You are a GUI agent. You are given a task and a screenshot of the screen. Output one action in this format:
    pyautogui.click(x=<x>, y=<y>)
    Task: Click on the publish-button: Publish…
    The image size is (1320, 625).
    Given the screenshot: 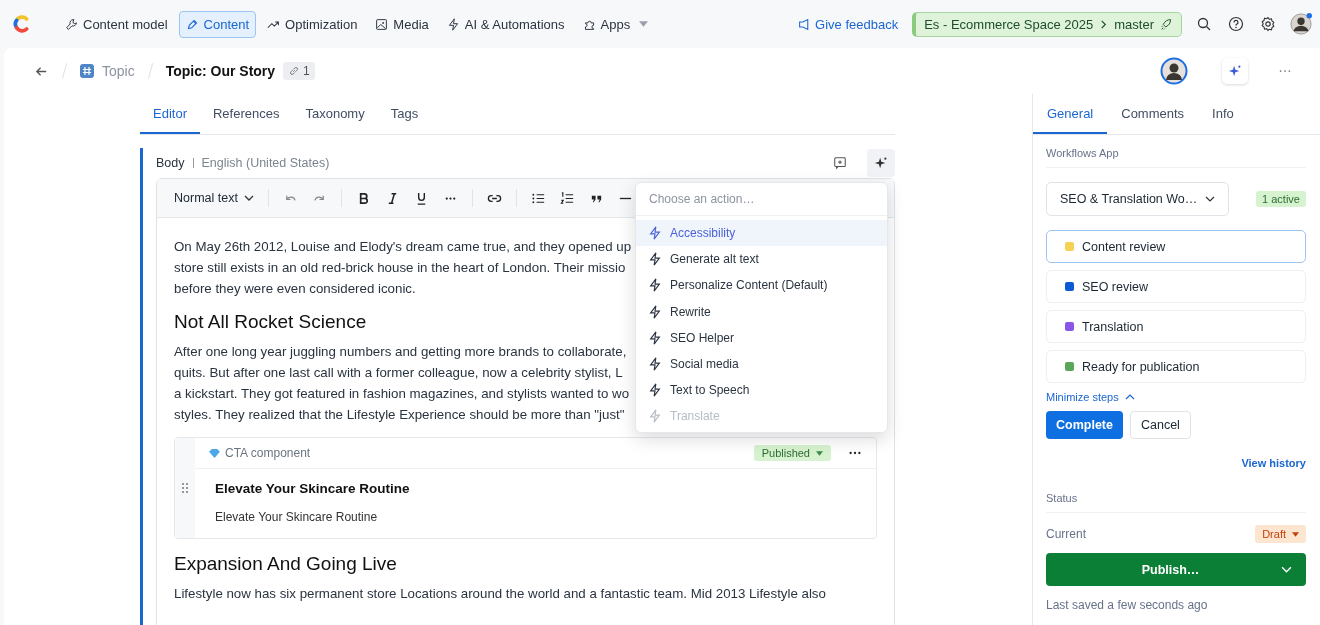 What is the action you would take?
    pyautogui.click(x=1176, y=569)
    